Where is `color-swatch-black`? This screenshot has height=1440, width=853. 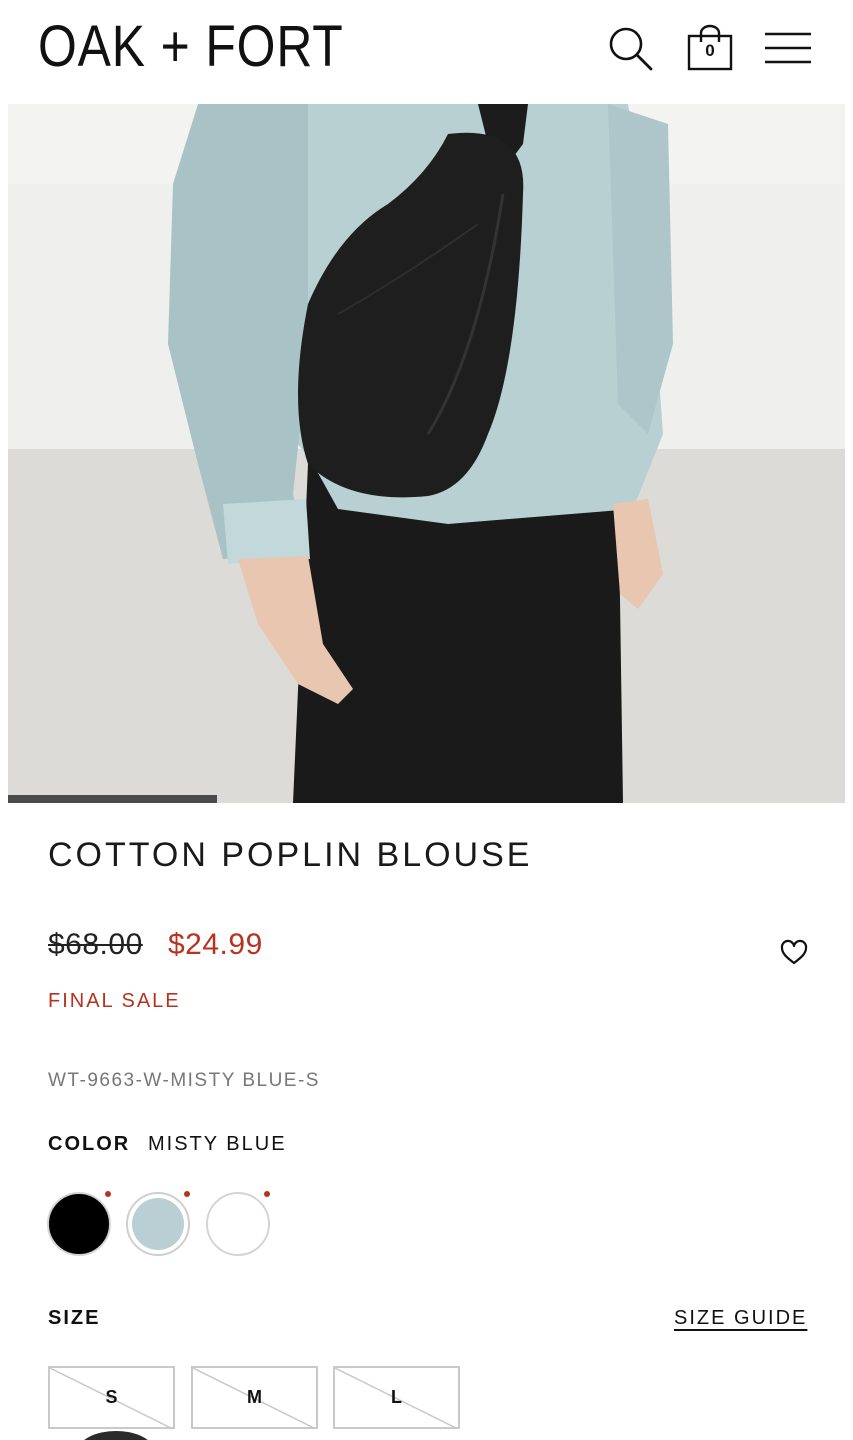 color-swatch-black is located at coordinates (79, 1224).